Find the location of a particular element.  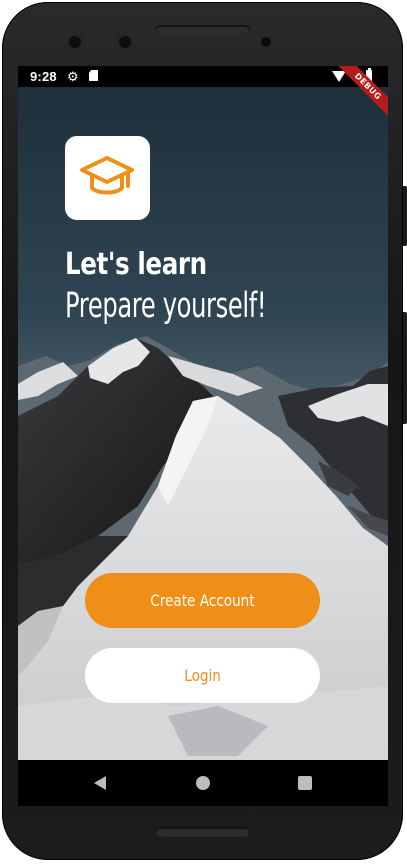

sd-card-icon is located at coordinates (93, 75).